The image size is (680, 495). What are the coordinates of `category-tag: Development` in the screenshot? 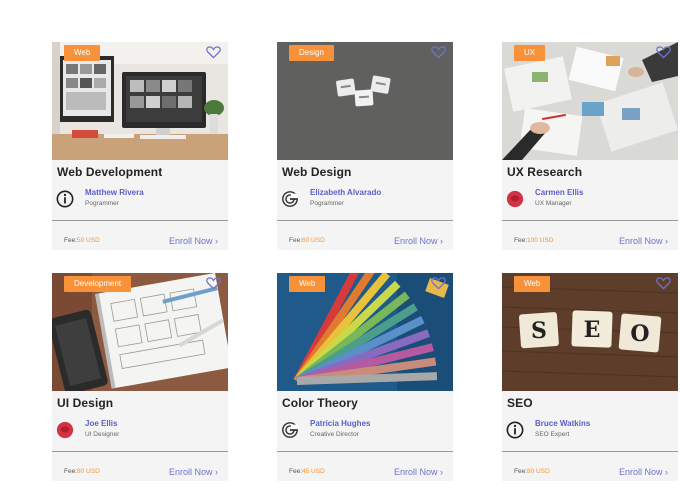 It's located at (98, 284).